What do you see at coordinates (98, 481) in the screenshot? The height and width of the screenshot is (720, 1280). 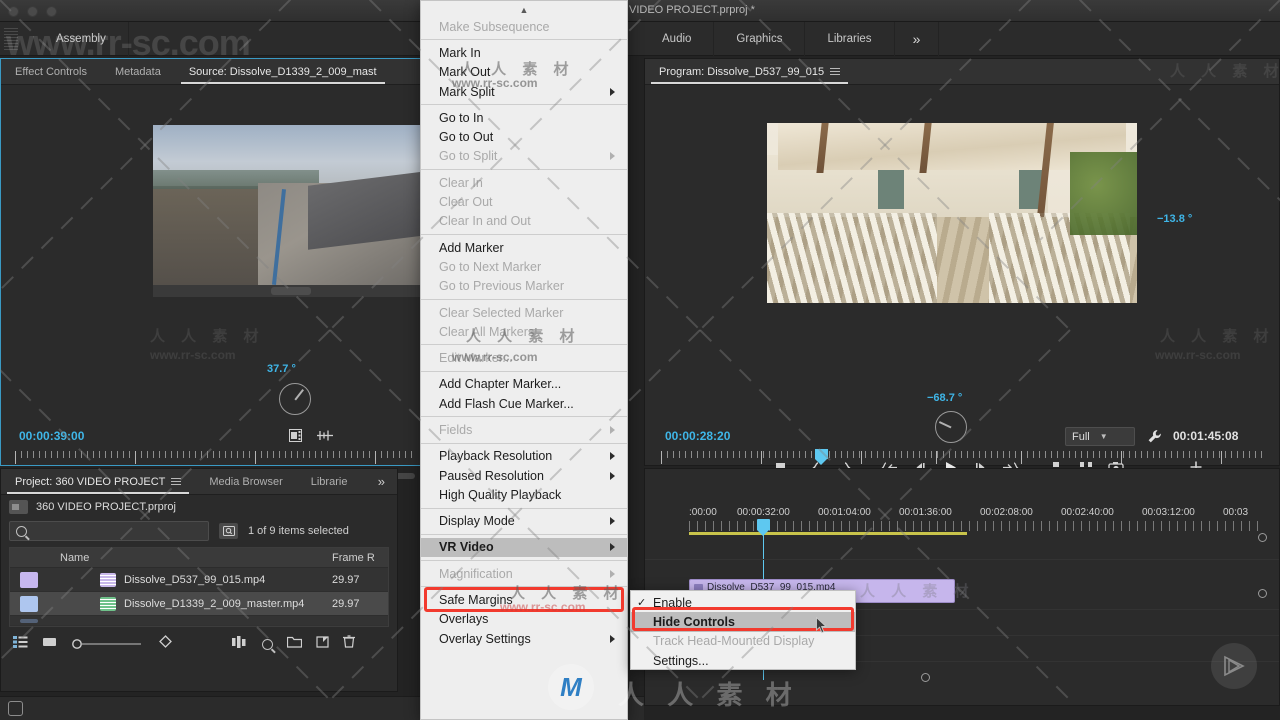 I see `tab-project: Project: 360 VIDEO PROJECT` at bounding box center [98, 481].